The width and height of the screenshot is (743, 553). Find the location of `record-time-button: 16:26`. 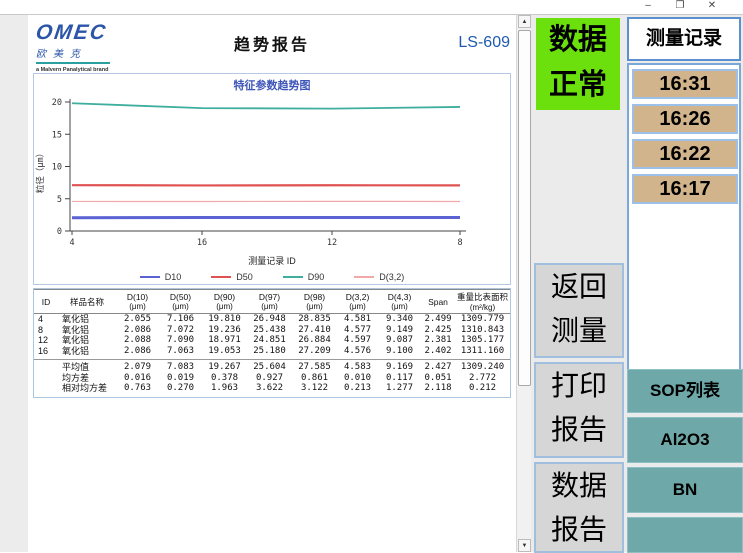

record-time-button: 16:26 is located at coordinates (685, 119).